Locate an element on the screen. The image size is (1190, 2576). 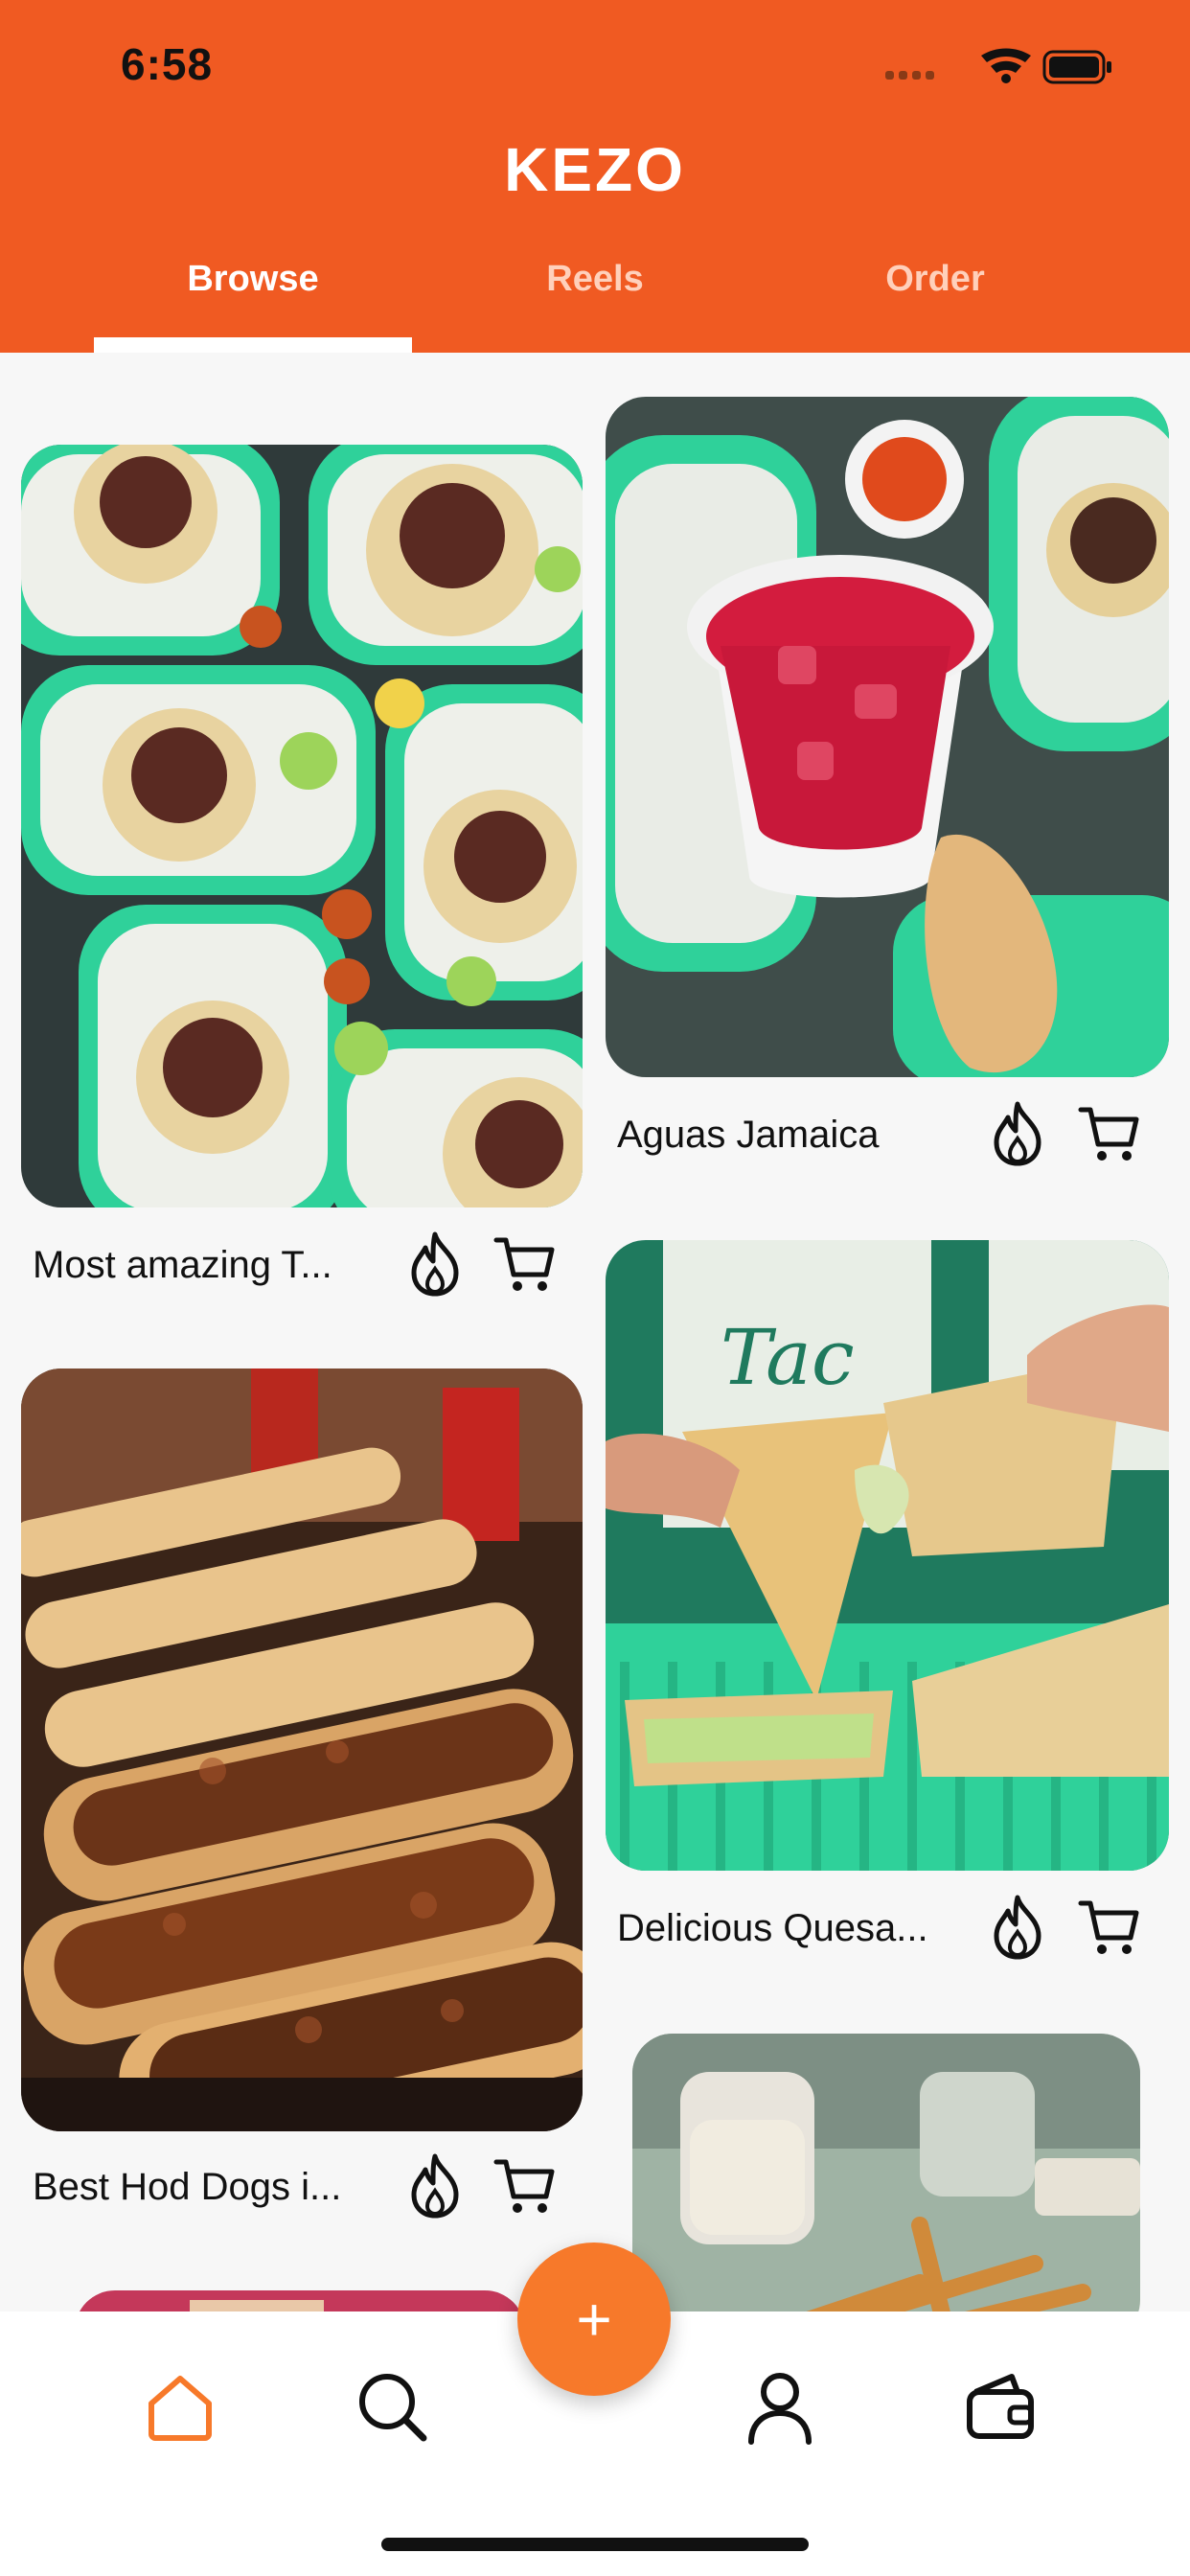
svg-text: Tac is located at coordinates (788, 1357).